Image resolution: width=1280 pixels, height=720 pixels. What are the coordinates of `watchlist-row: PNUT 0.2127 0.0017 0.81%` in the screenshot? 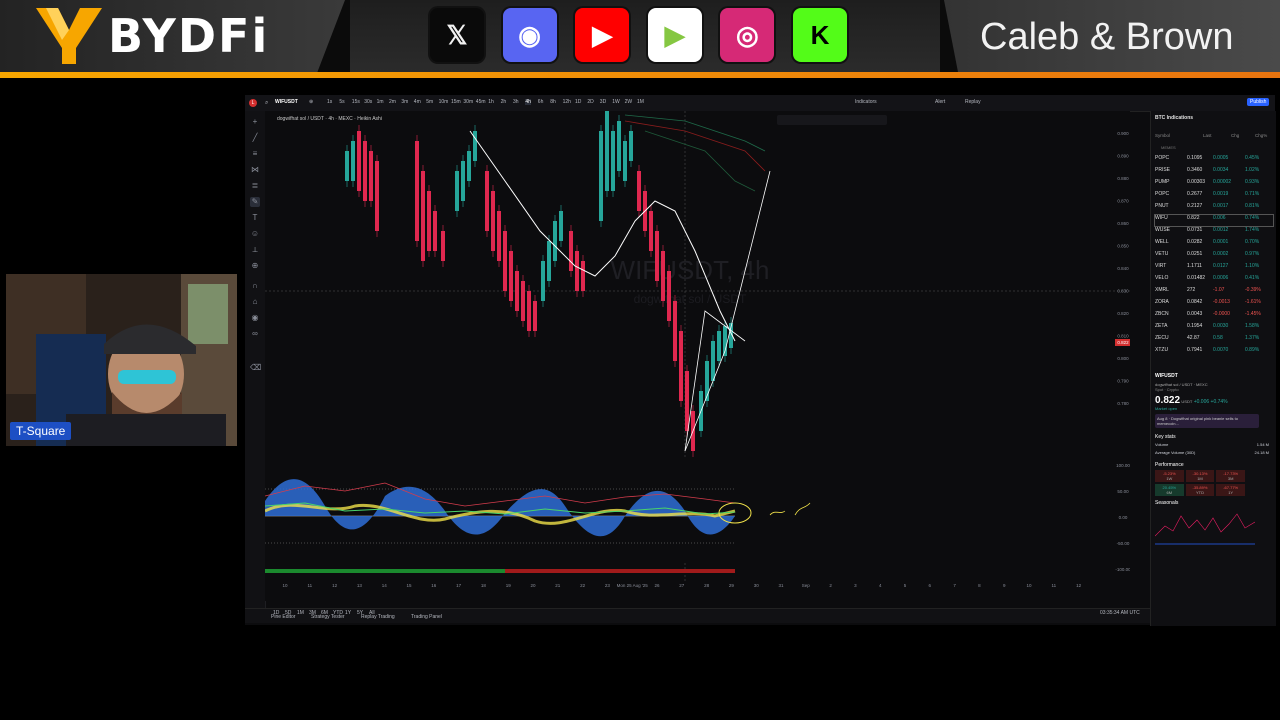 It's located at (1214, 208).